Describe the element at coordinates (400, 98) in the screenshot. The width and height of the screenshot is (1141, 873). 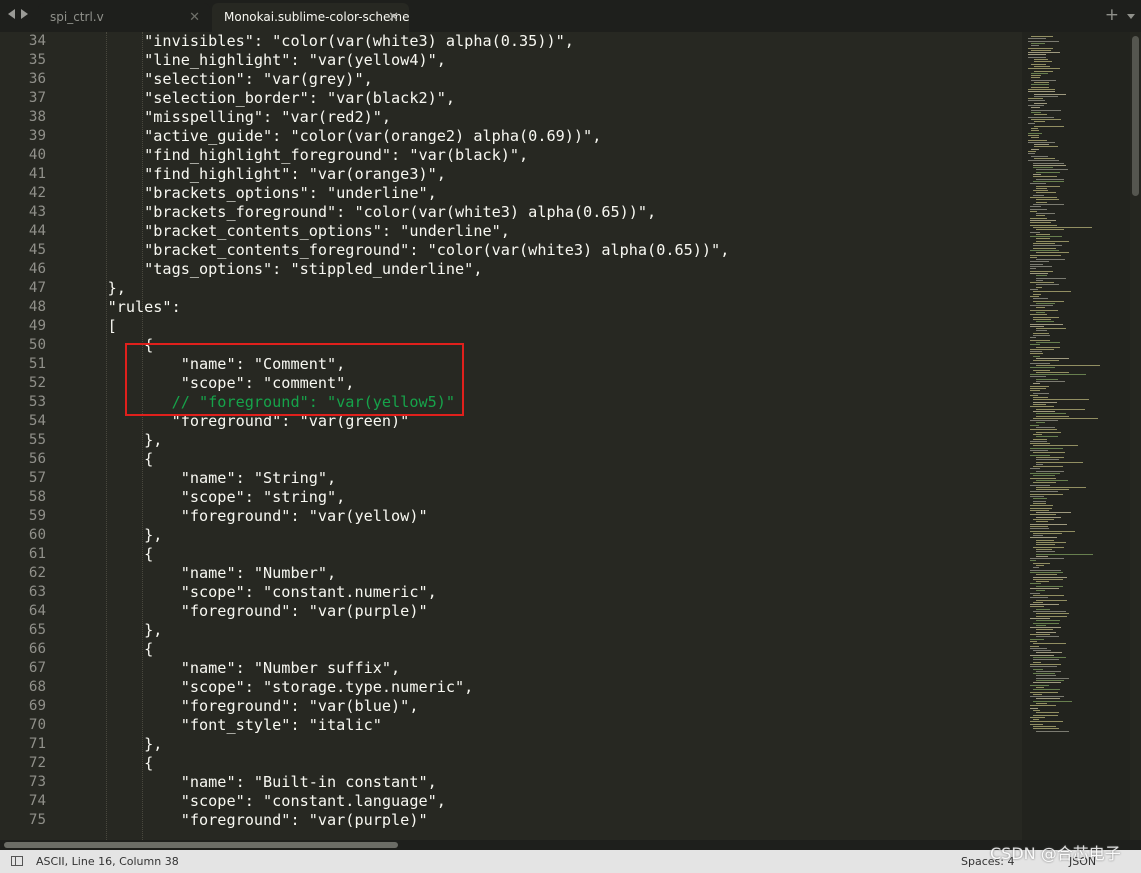
I see `code-line: "selection_border": "var(black2)",` at that location.